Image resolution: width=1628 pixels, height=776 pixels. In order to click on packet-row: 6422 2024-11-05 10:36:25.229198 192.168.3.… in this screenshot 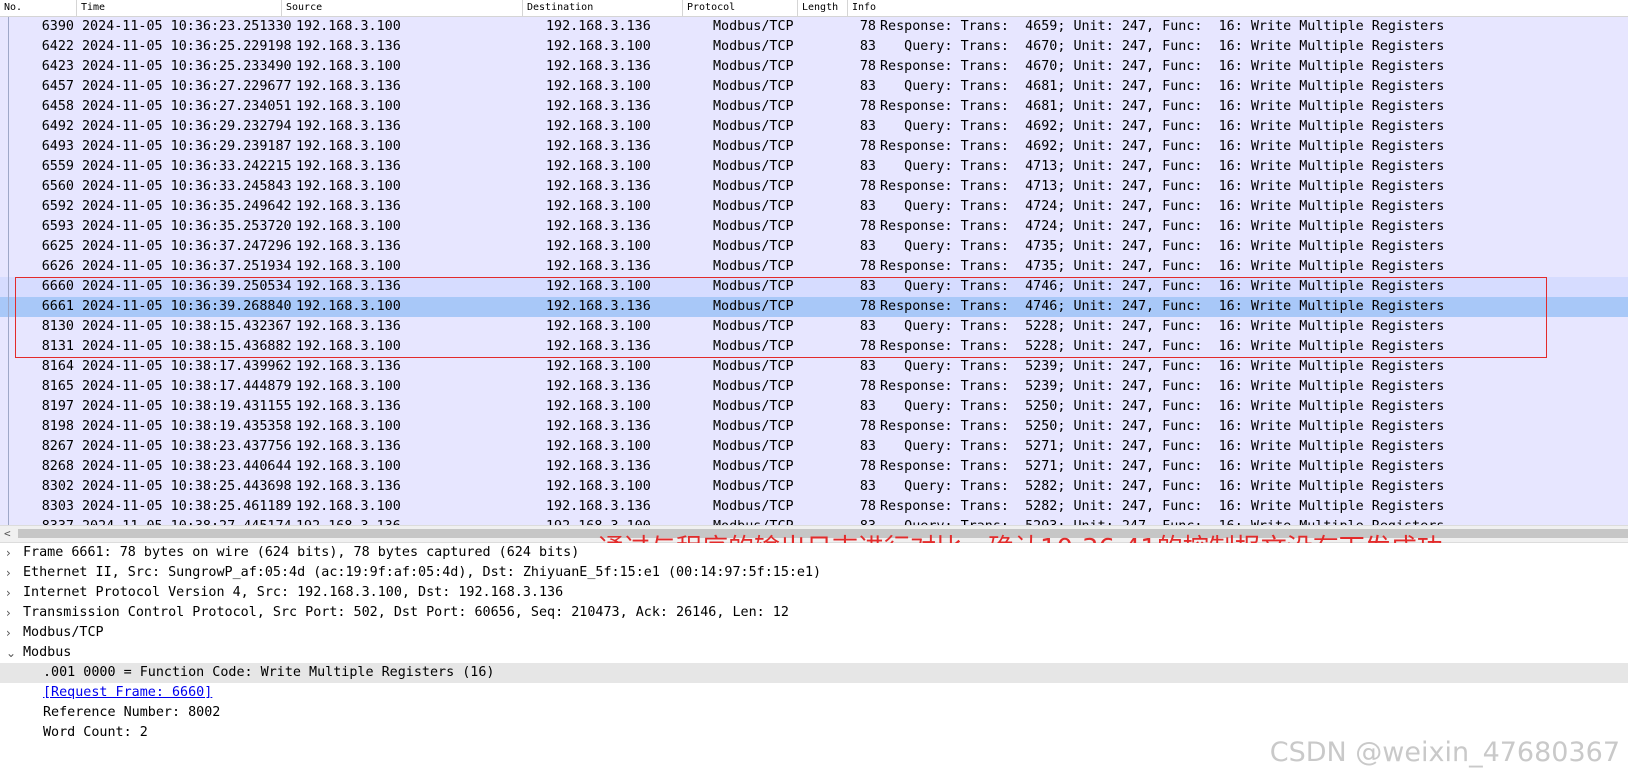, I will do `click(814, 47)`.